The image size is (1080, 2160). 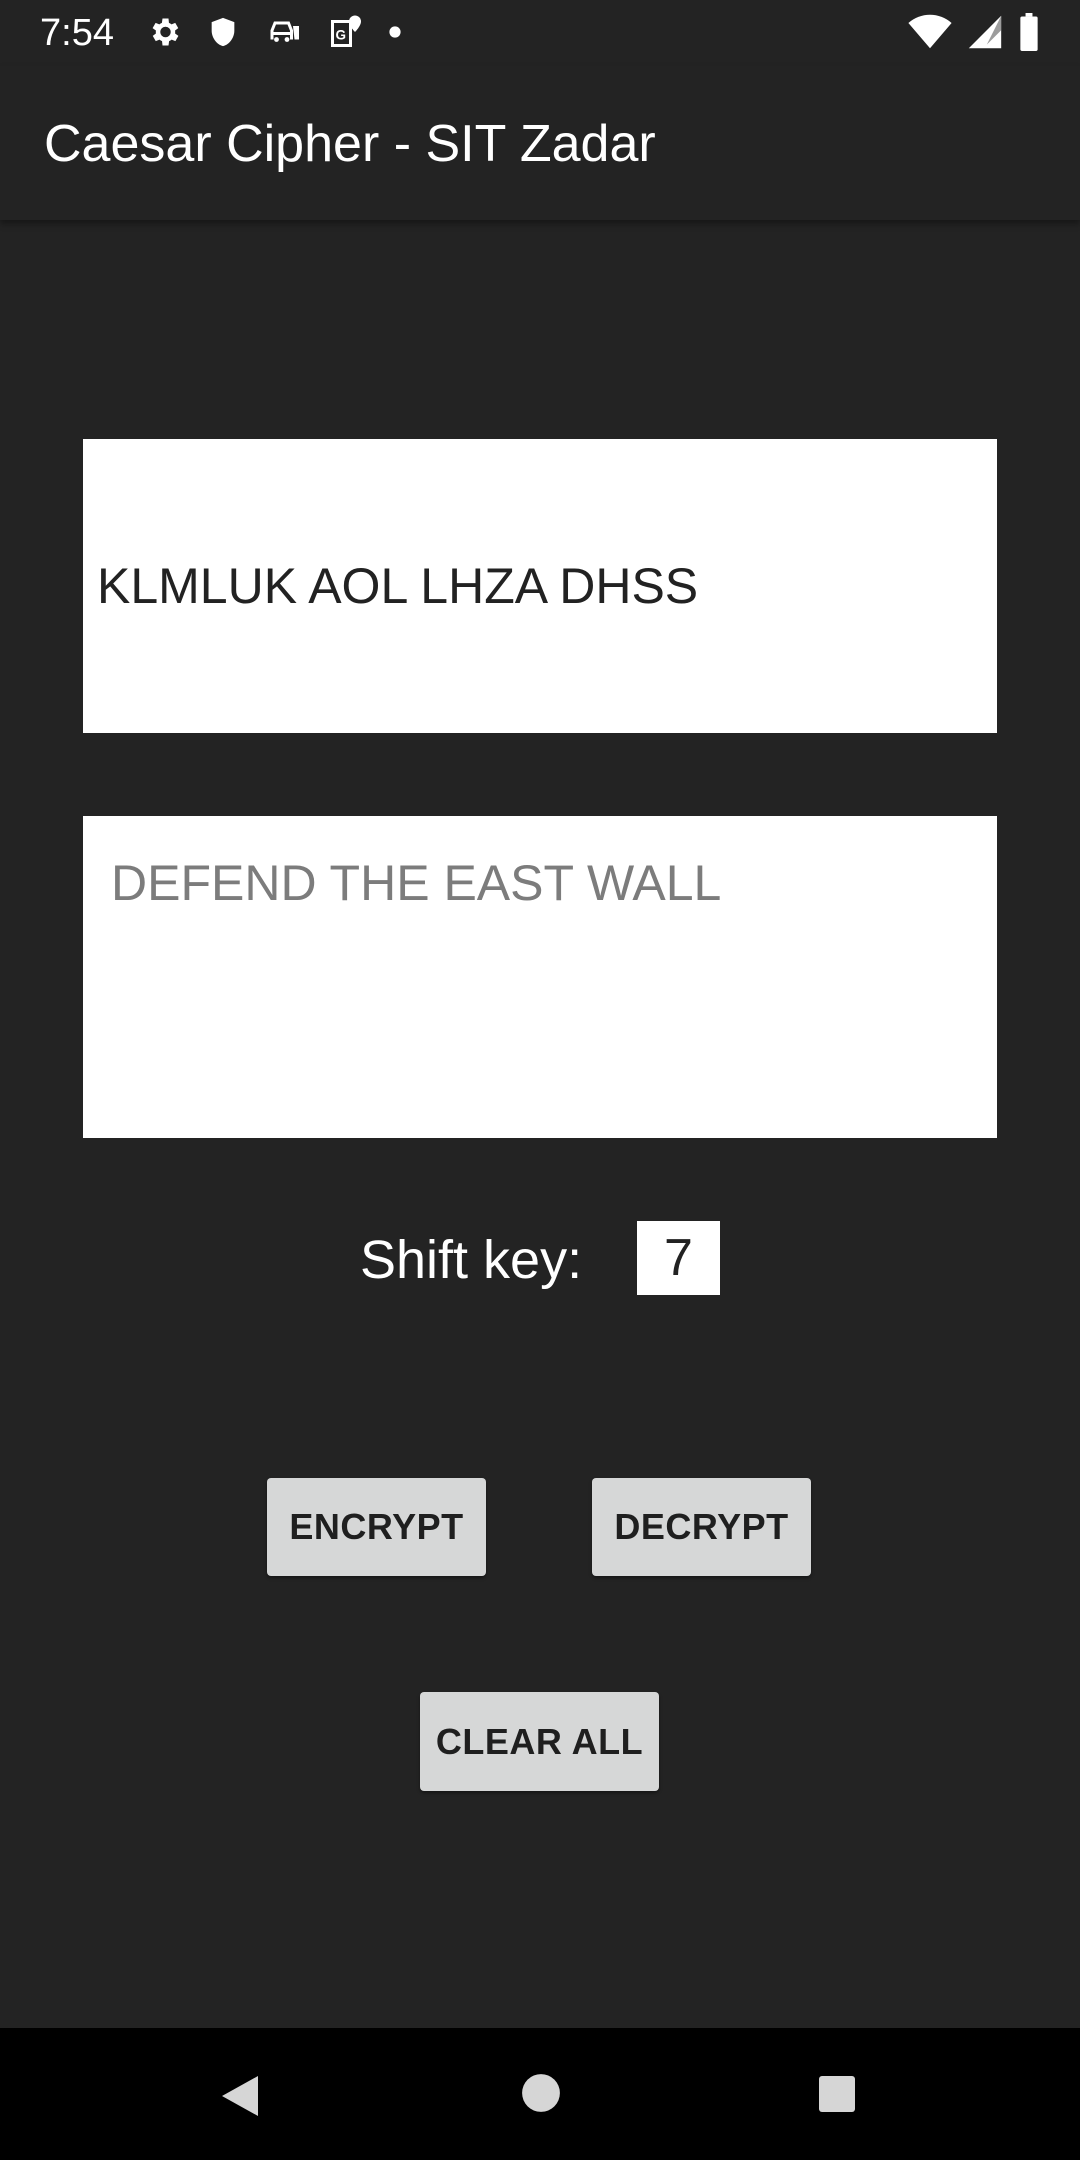 What do you see at coordinates (837, 2094) in the screenshot?
I see `recents-icon` at bounding box center [837, 2094].